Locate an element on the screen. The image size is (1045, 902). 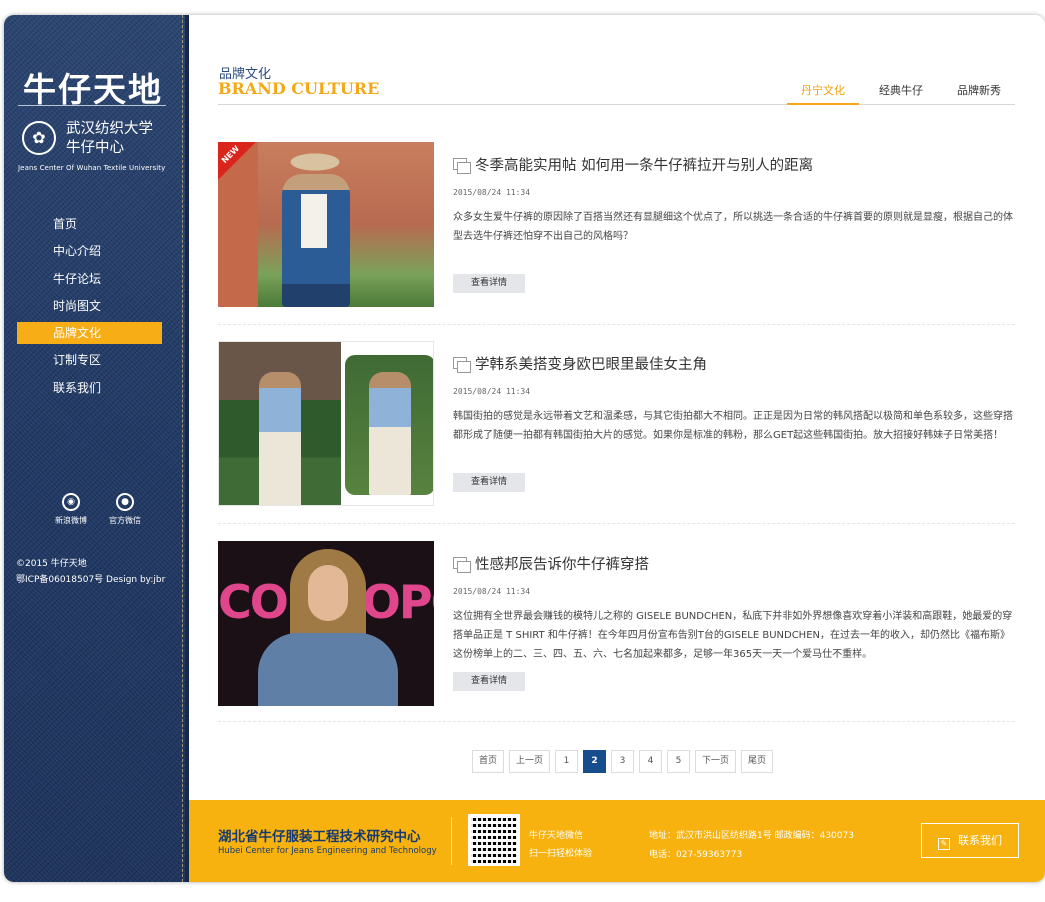
wechat-link: ● 官方微信 is located at coordinates (125, 509).